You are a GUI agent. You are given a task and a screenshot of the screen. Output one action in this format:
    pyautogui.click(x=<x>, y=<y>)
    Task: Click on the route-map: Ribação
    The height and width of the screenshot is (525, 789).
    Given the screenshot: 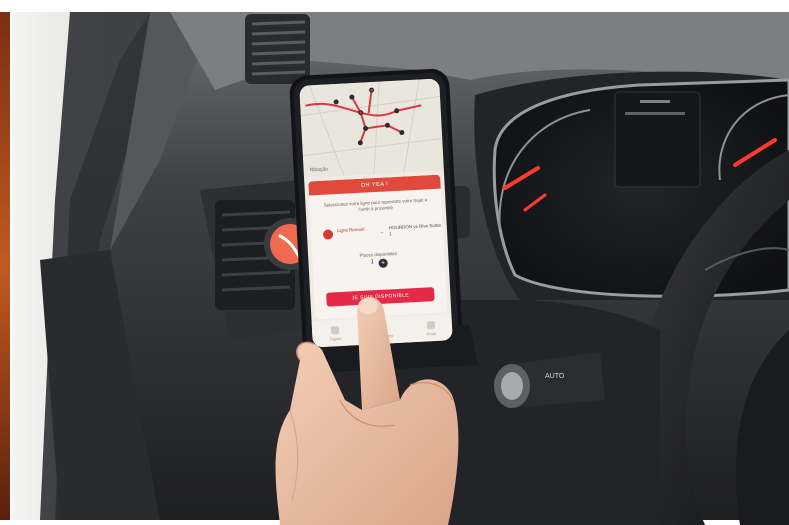 What is the action you would take?
    pyautogui.click(x=371, y=128)
    